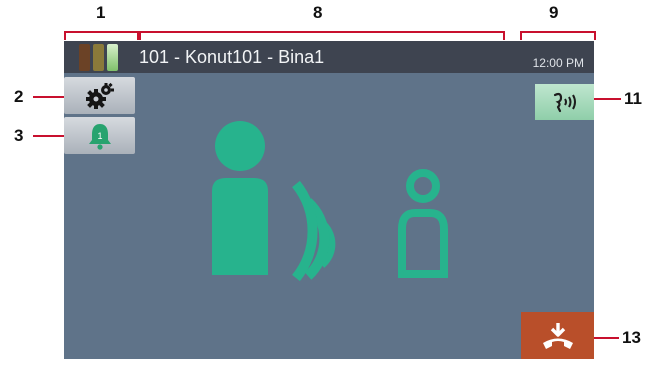  What do you see at coordinates (318, 12) in the screenshot?
I see `callout-8: 8` at bounding box center [318, 12].